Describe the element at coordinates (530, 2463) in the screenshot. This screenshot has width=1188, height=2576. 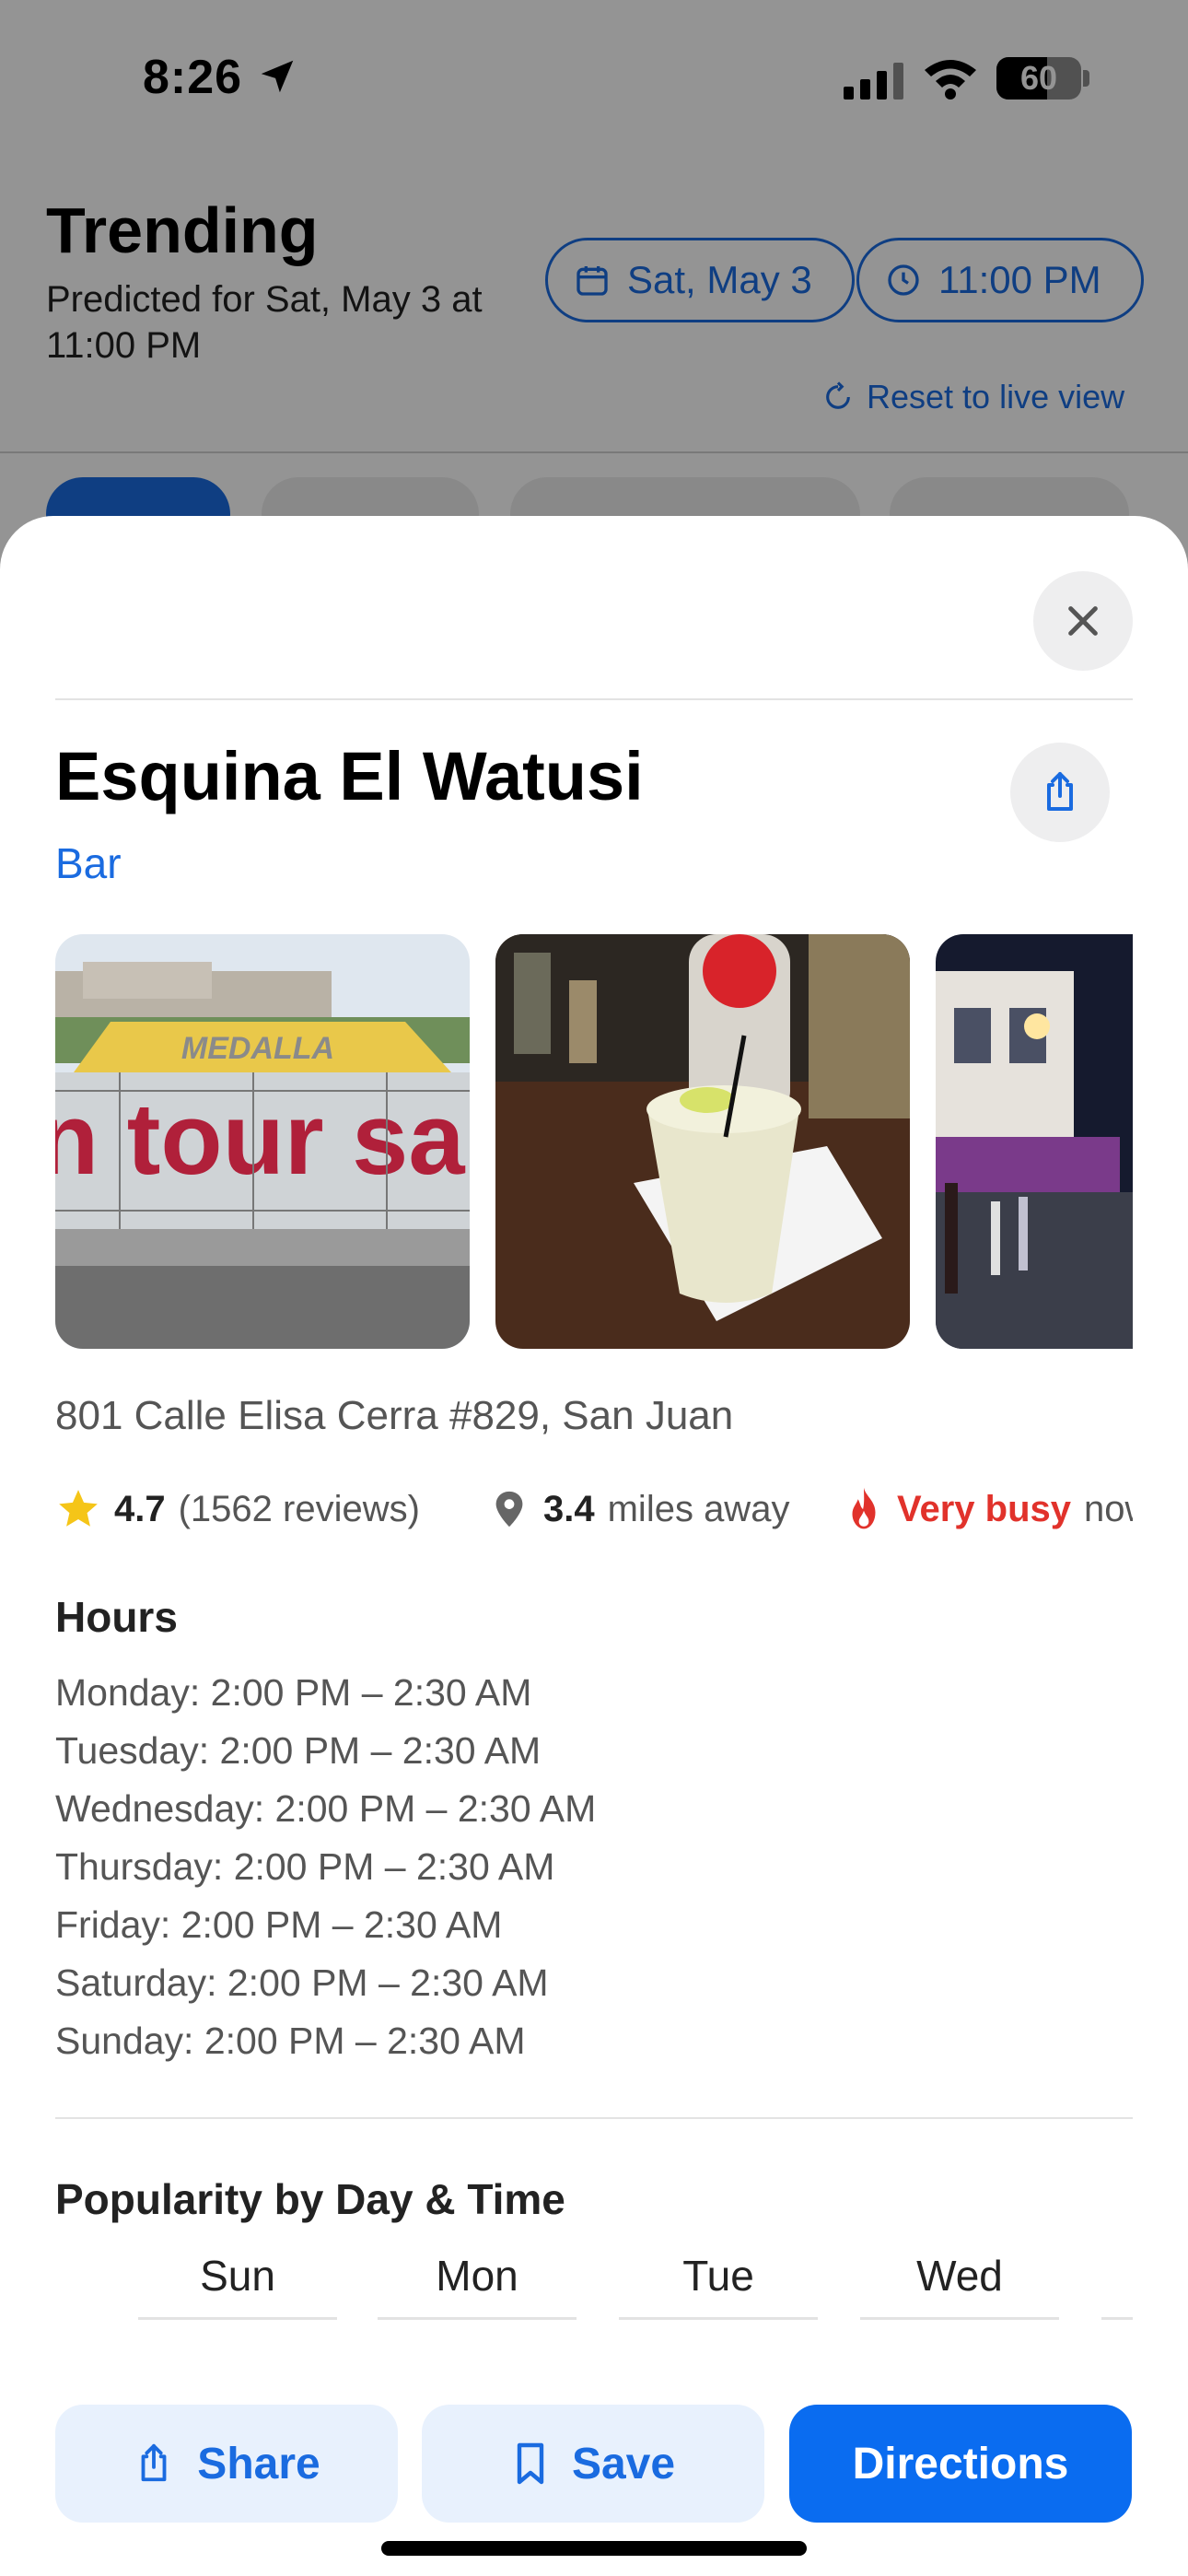
I see `bookmark-icon` at that location.